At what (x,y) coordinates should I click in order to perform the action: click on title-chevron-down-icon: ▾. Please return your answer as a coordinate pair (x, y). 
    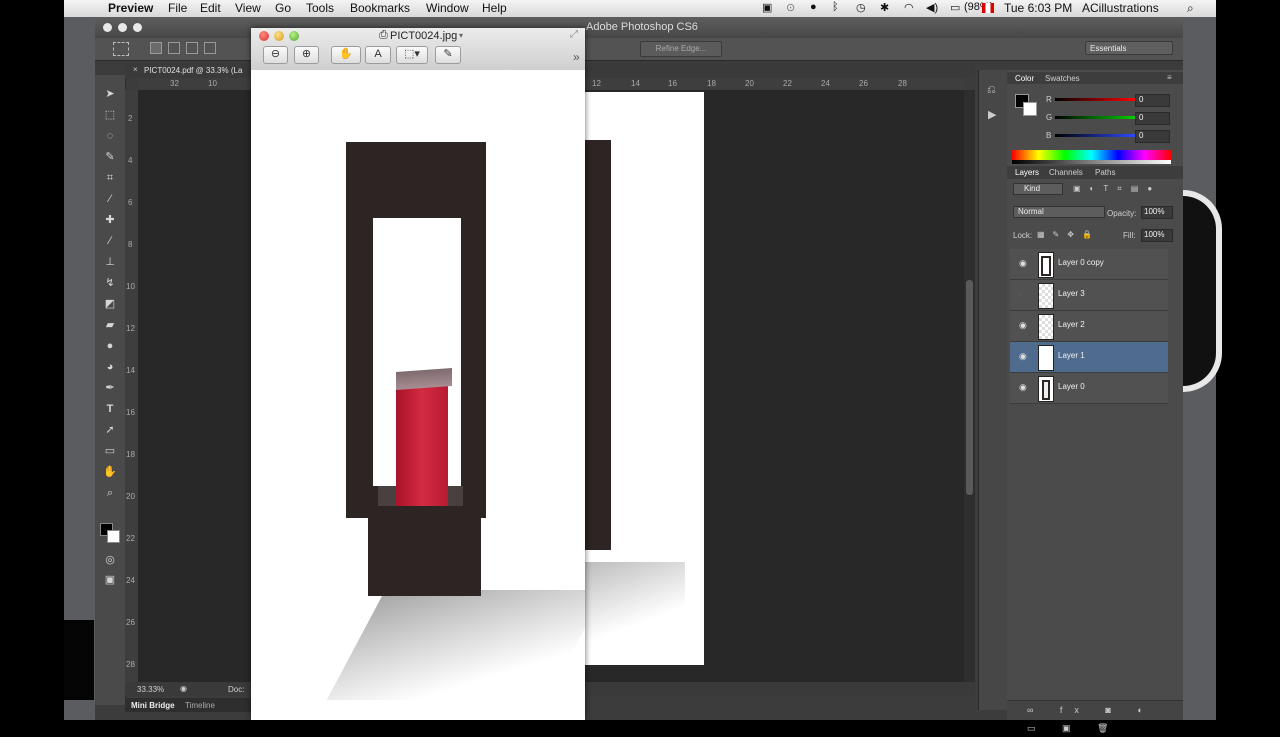
    Looking at the image, I should click on (461, 35).